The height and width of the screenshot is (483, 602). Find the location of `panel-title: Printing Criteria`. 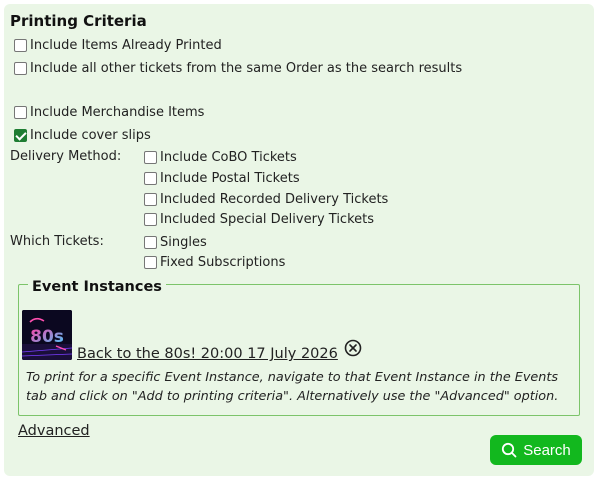

panel-title: Printing Criteria is located at coordinates (78, 21).